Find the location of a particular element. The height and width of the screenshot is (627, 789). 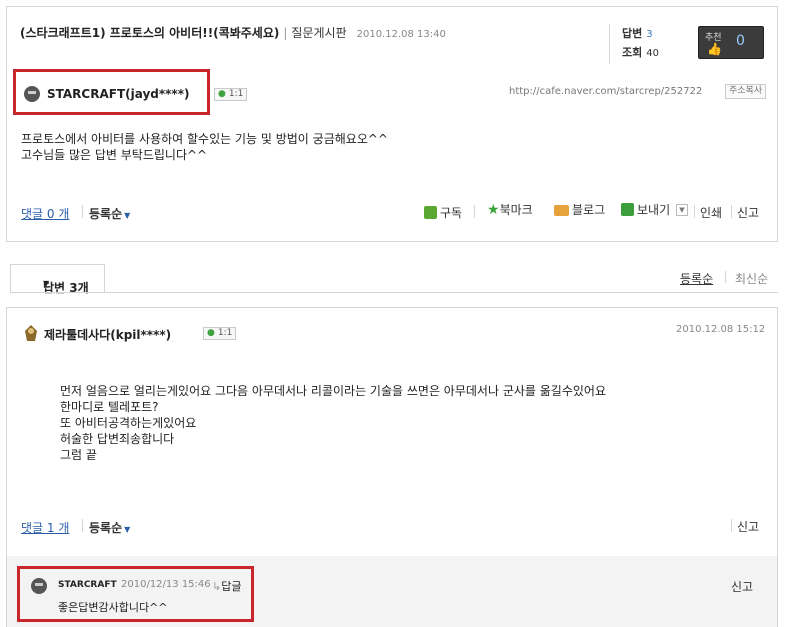

send-options-dropdown-icon: ▼ is located at coordinates (682, 210).